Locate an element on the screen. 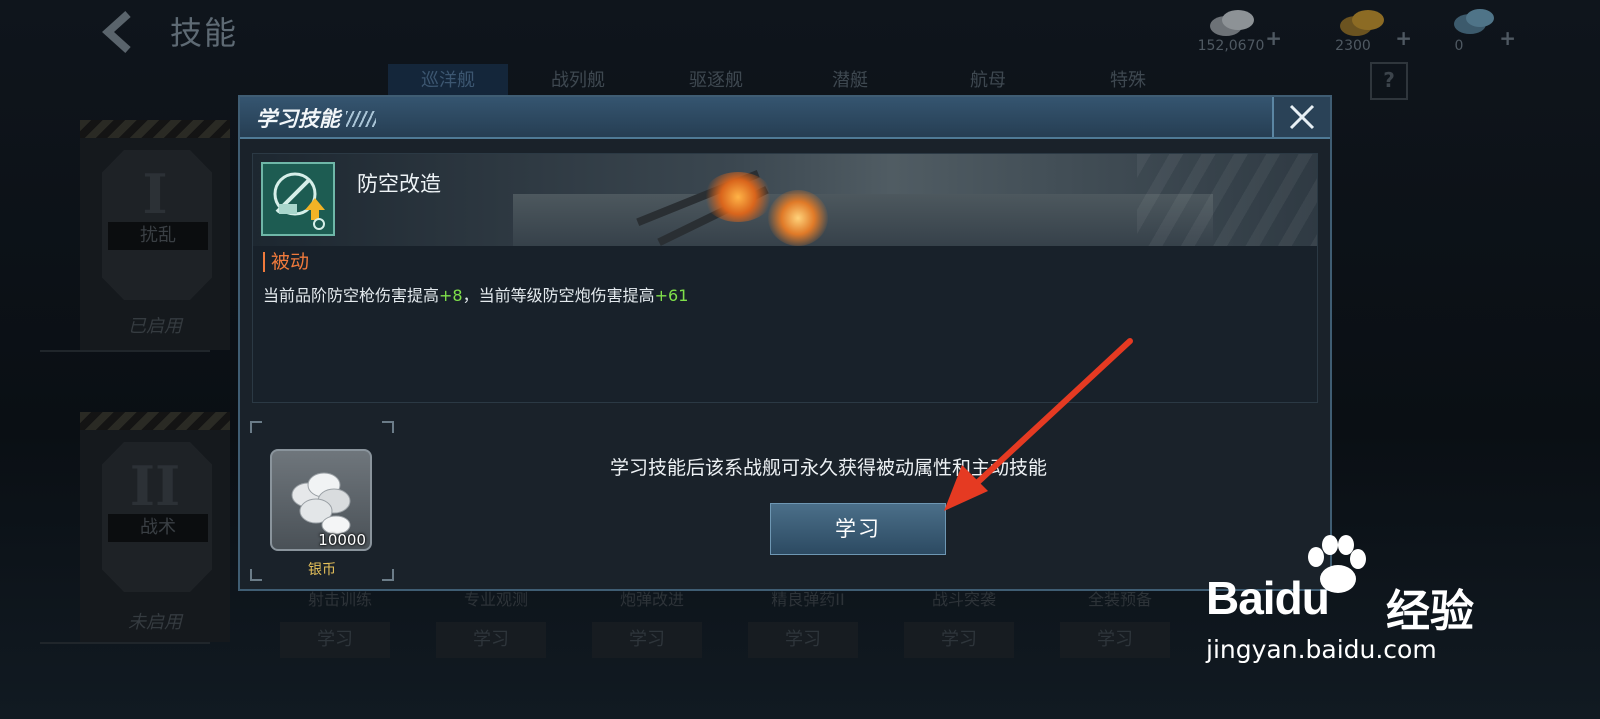 The width and height of the screenshot is (1600, 719). diamond-icon is located at coordinates (1474, 21).